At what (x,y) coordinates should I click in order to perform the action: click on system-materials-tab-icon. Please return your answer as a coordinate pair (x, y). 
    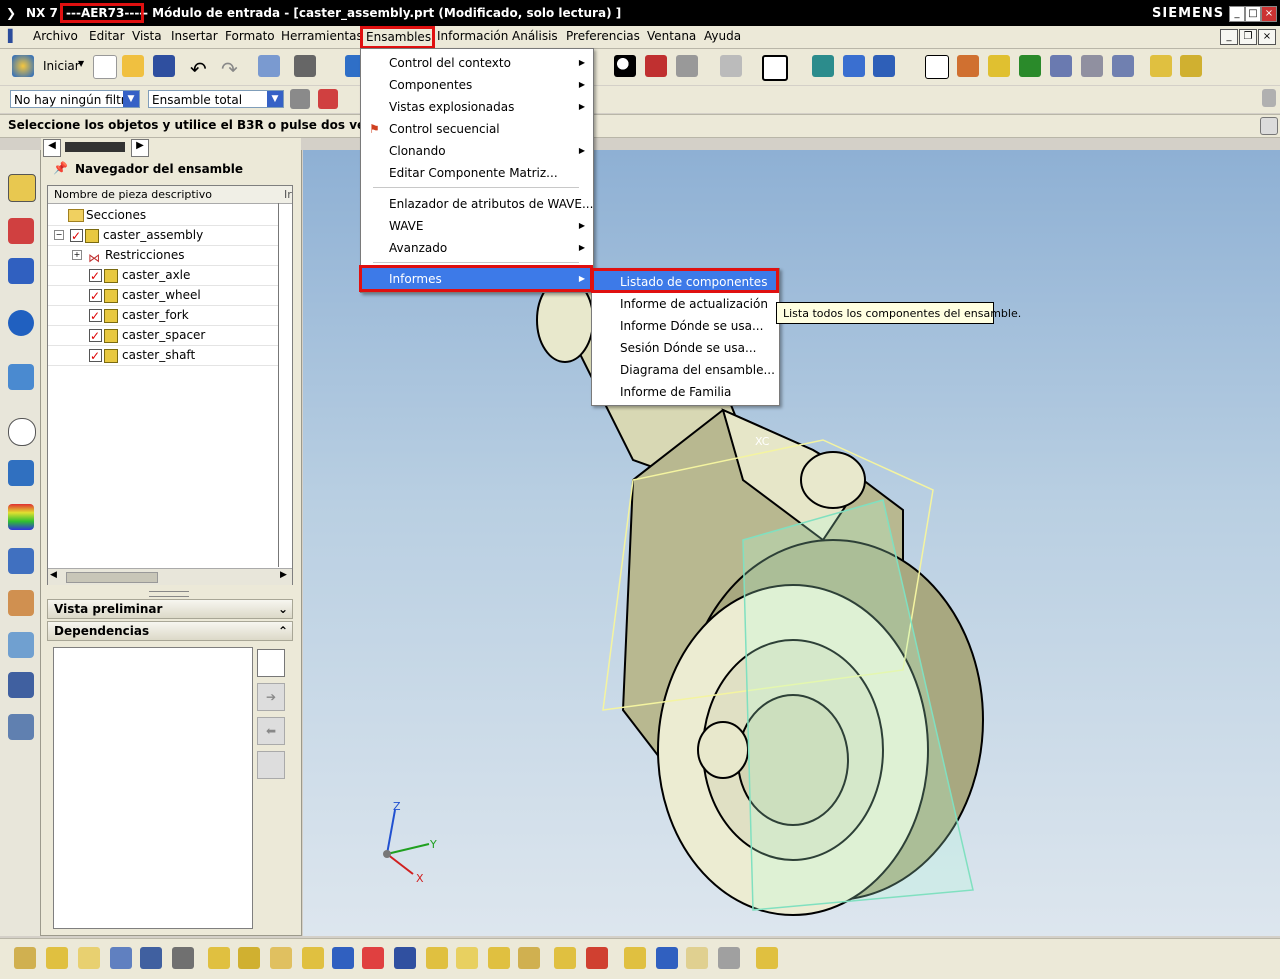
    Looking at the image, I should click on (21, 473).